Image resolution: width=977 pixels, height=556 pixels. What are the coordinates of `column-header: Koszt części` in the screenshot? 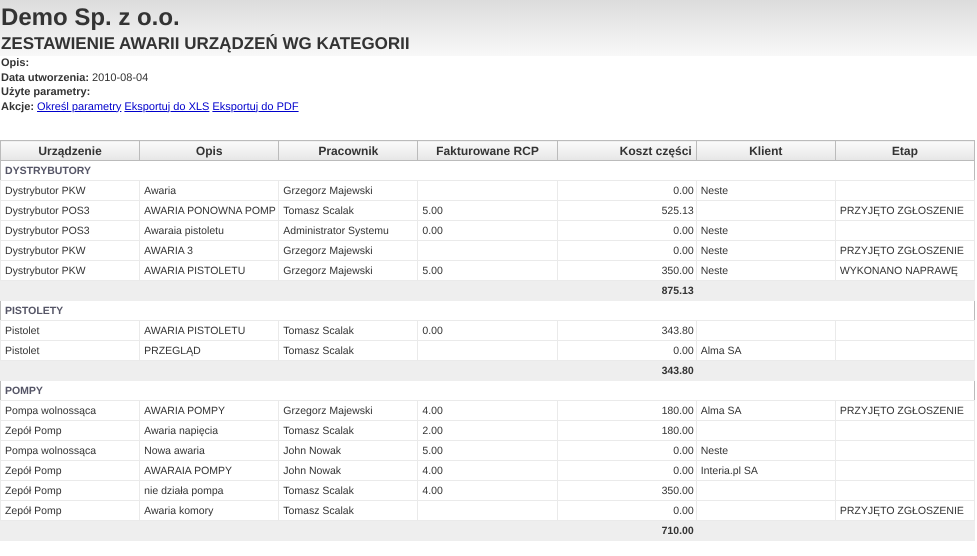 It's located at (626, 150).